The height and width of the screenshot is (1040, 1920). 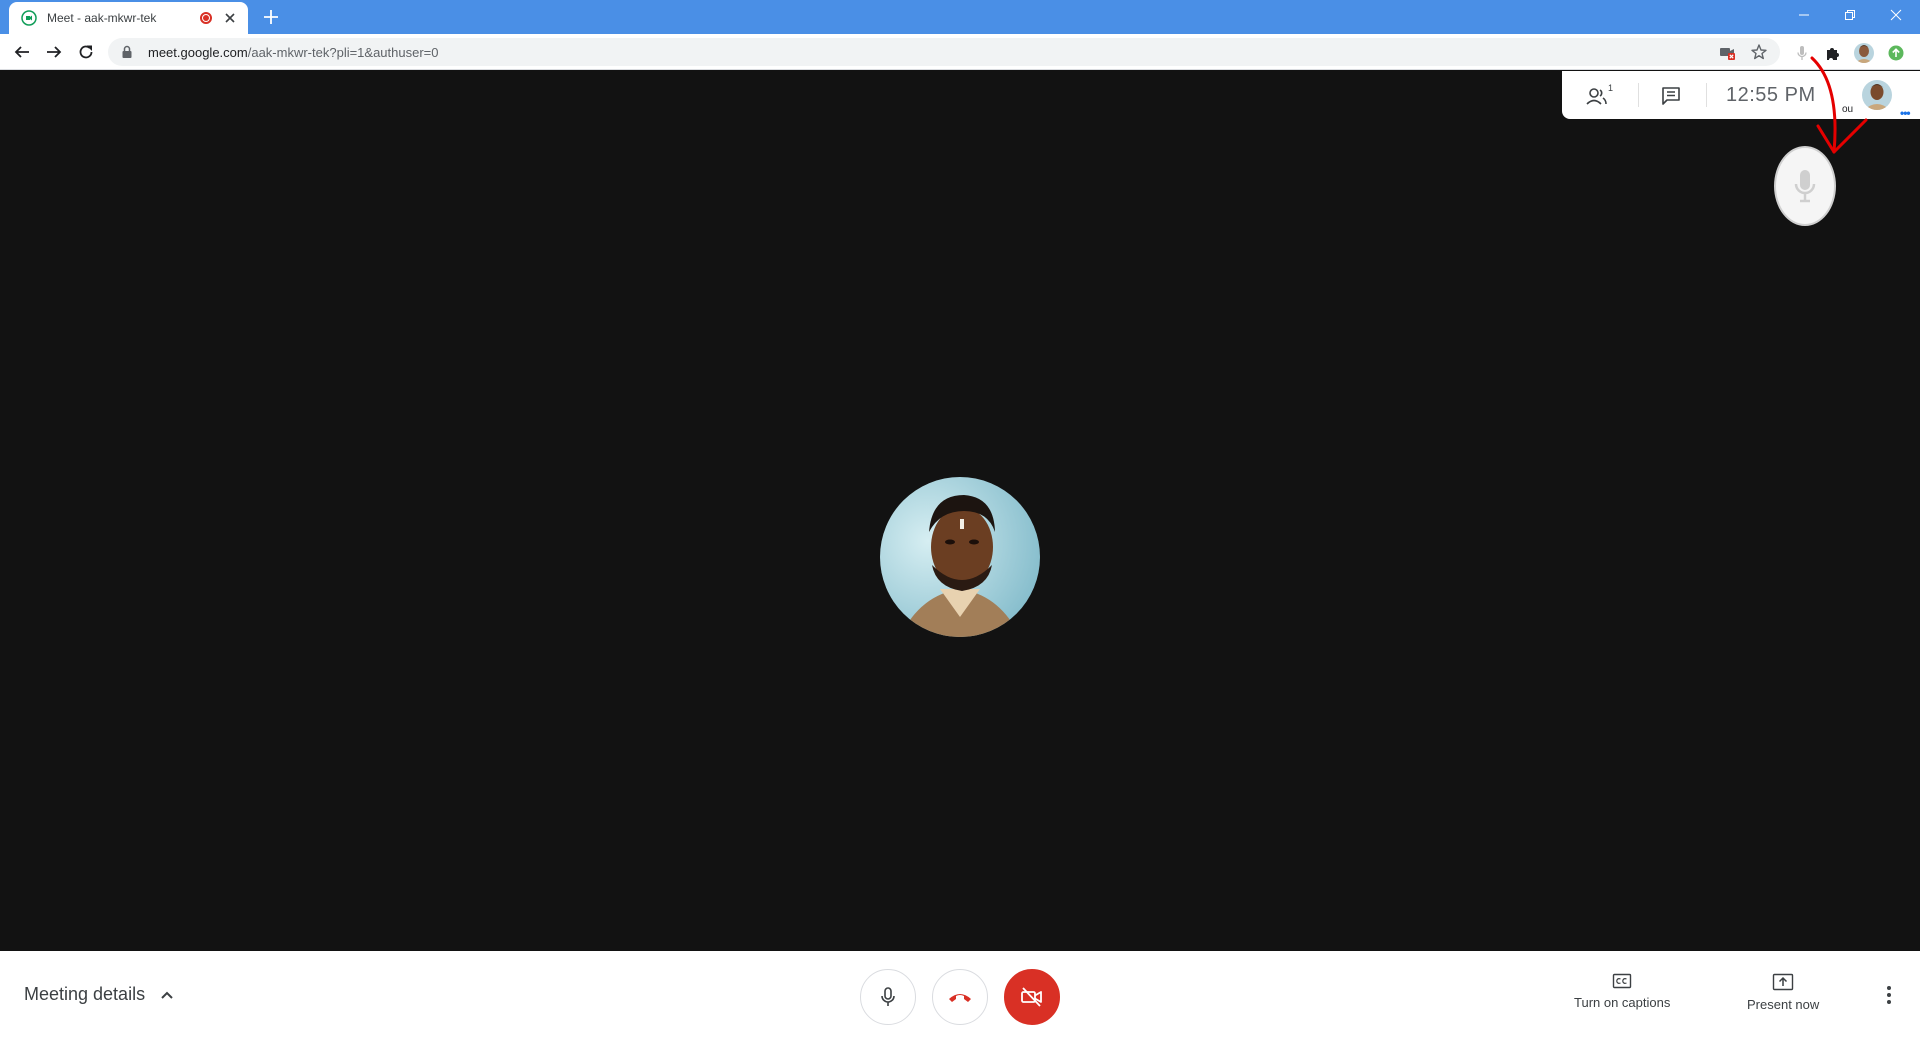 I want to click on back-button, so click(x=22, y=52).